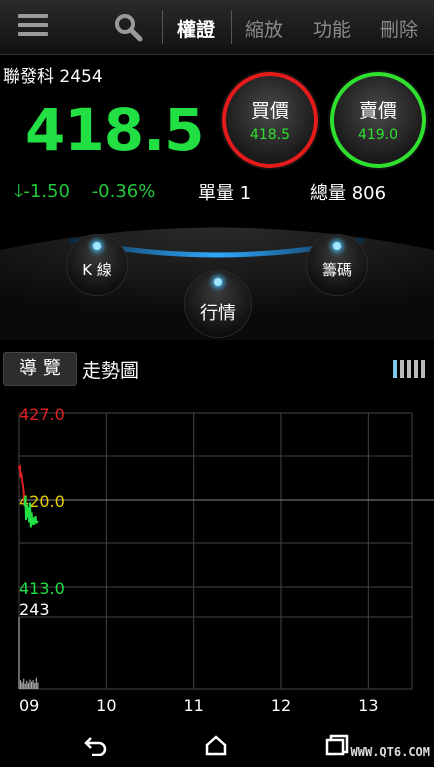 This screenshot has height=767, width=434. Describe the element at coordinates (264, 28) in the screenshot. I see `tab-zoom: 縮放` at that location.